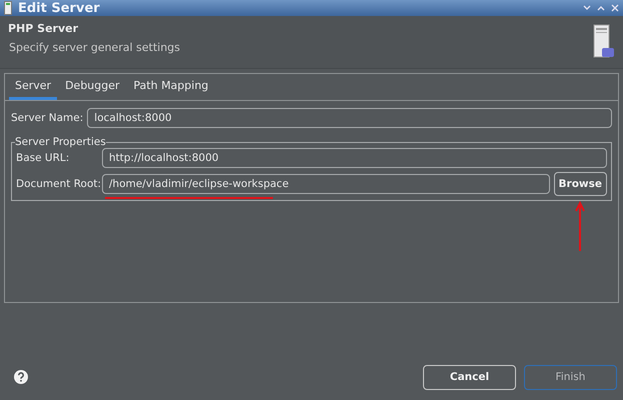  What do you see at coordinates (60, 142) in the screenshot?
I see `group-title: Server Properties` at bounding box center [60, 142].